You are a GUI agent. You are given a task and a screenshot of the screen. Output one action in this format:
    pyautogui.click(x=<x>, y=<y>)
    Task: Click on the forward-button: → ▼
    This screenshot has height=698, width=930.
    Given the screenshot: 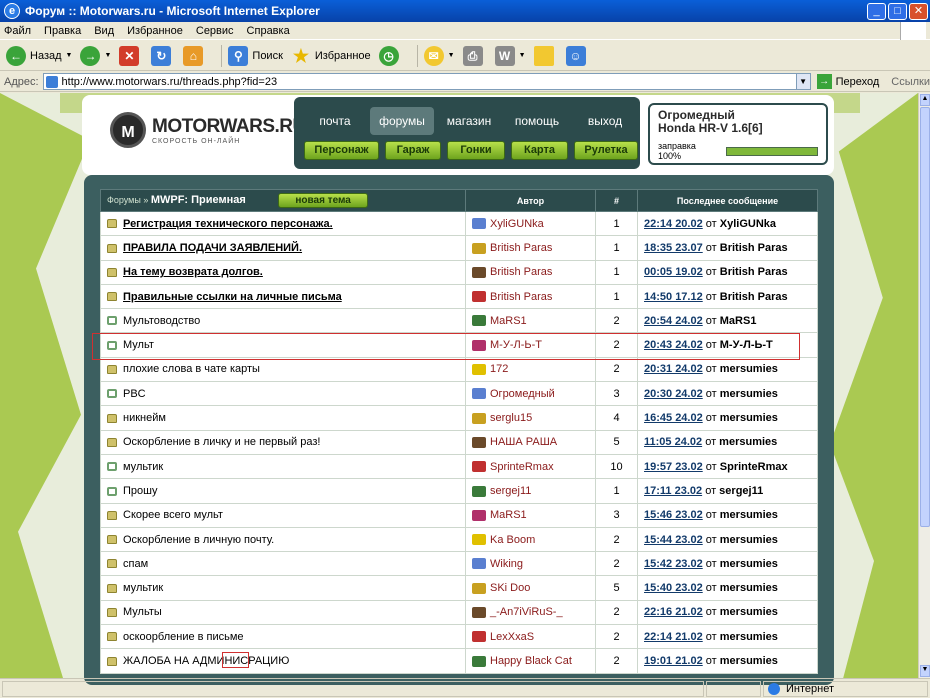 What is the action you would take?
    pyautogui.click(x=95, y=55)
    